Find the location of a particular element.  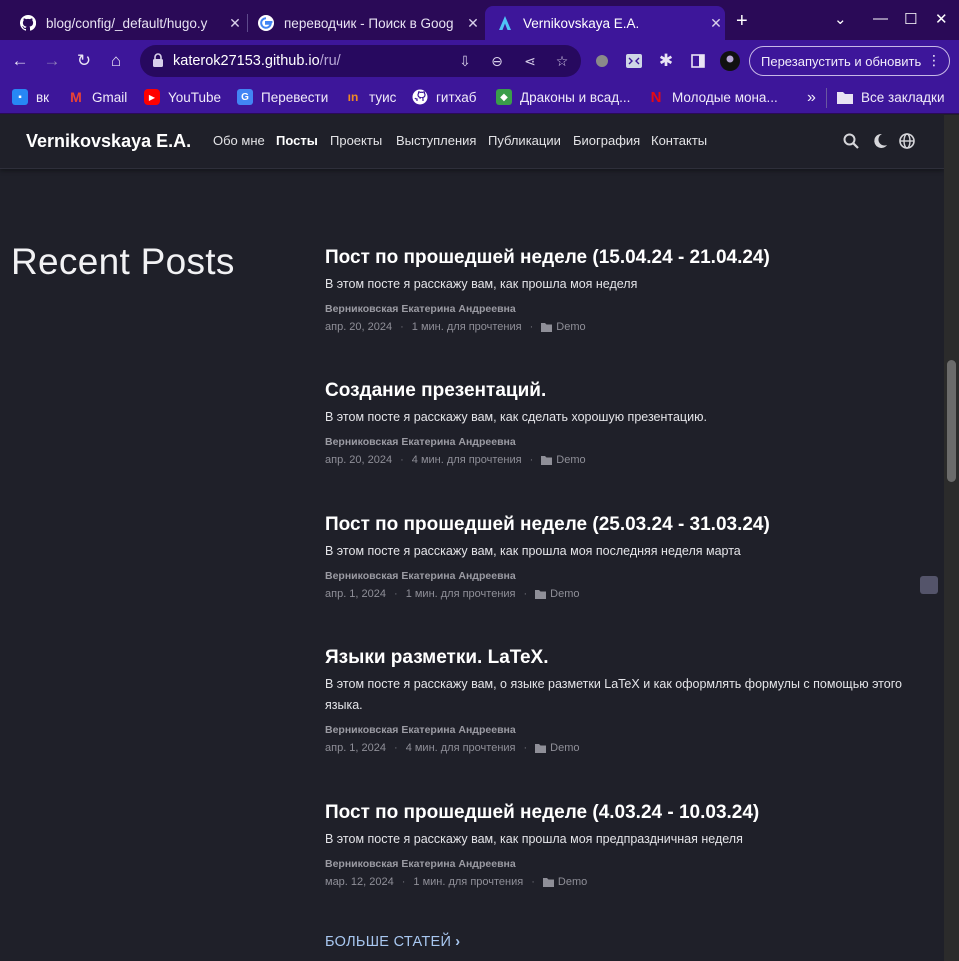

nav-link-biography: Биография is located at coordinates (606, 140).